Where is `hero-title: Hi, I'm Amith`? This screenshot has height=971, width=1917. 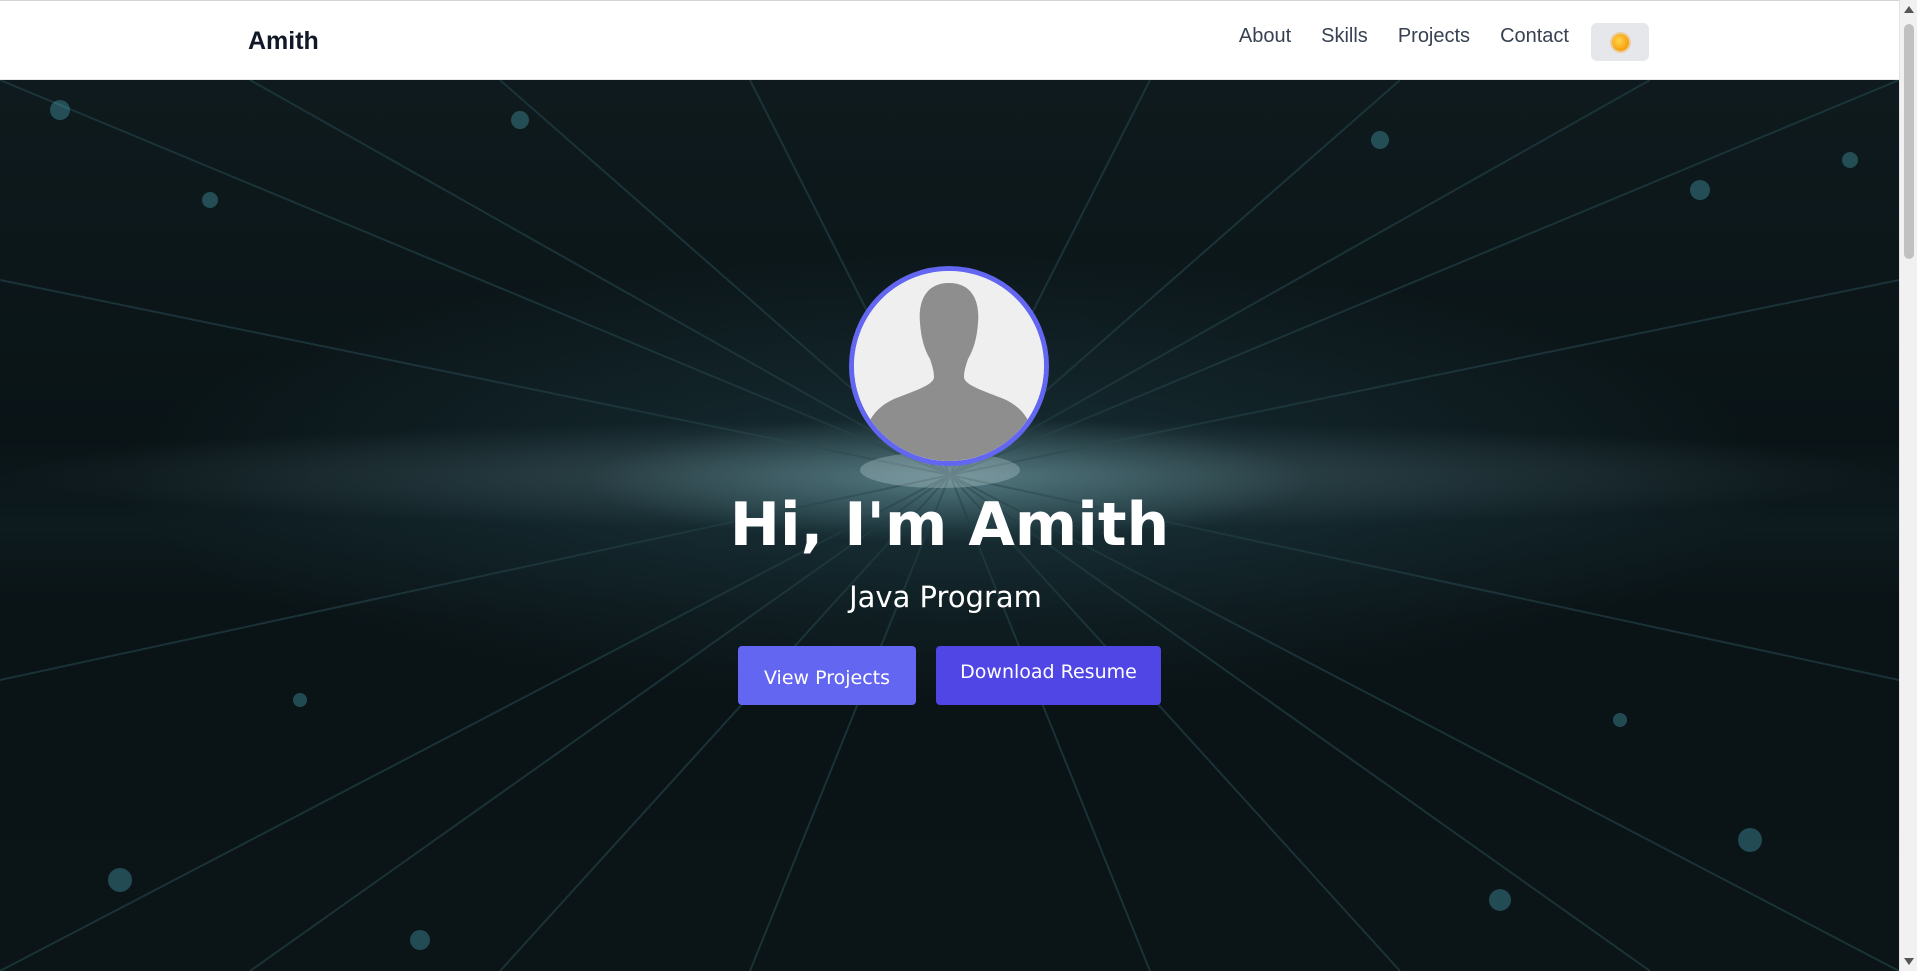
hero-title: Hi, I'm Amith is located at coordinates (949, 525).